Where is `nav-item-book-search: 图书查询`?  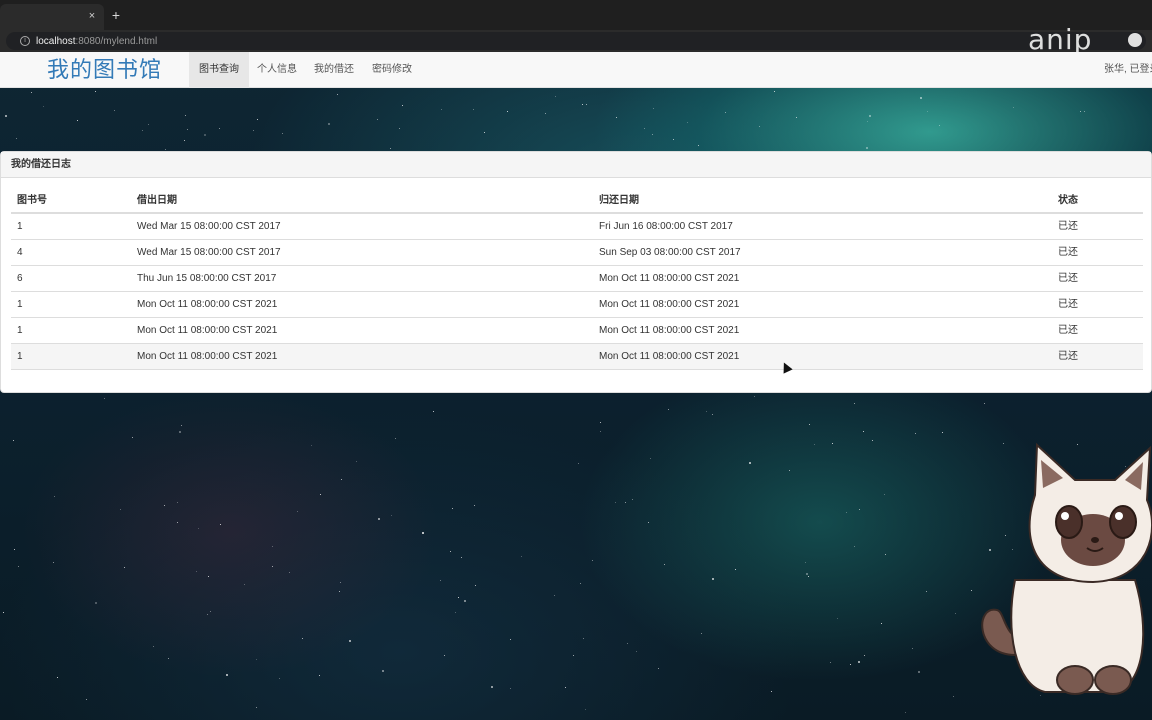 nav-item-book-search: 图书查询 is located at coordinates (219, 70).